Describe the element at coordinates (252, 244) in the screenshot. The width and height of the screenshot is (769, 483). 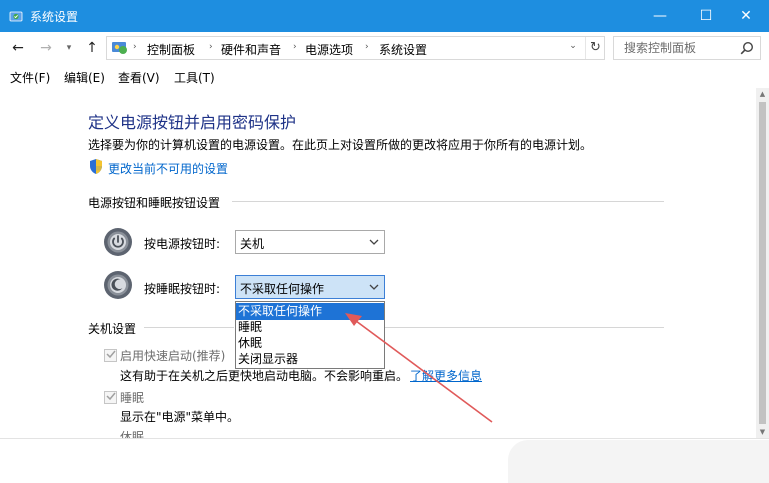
I see `power-button-select-value: 关机` at that location.